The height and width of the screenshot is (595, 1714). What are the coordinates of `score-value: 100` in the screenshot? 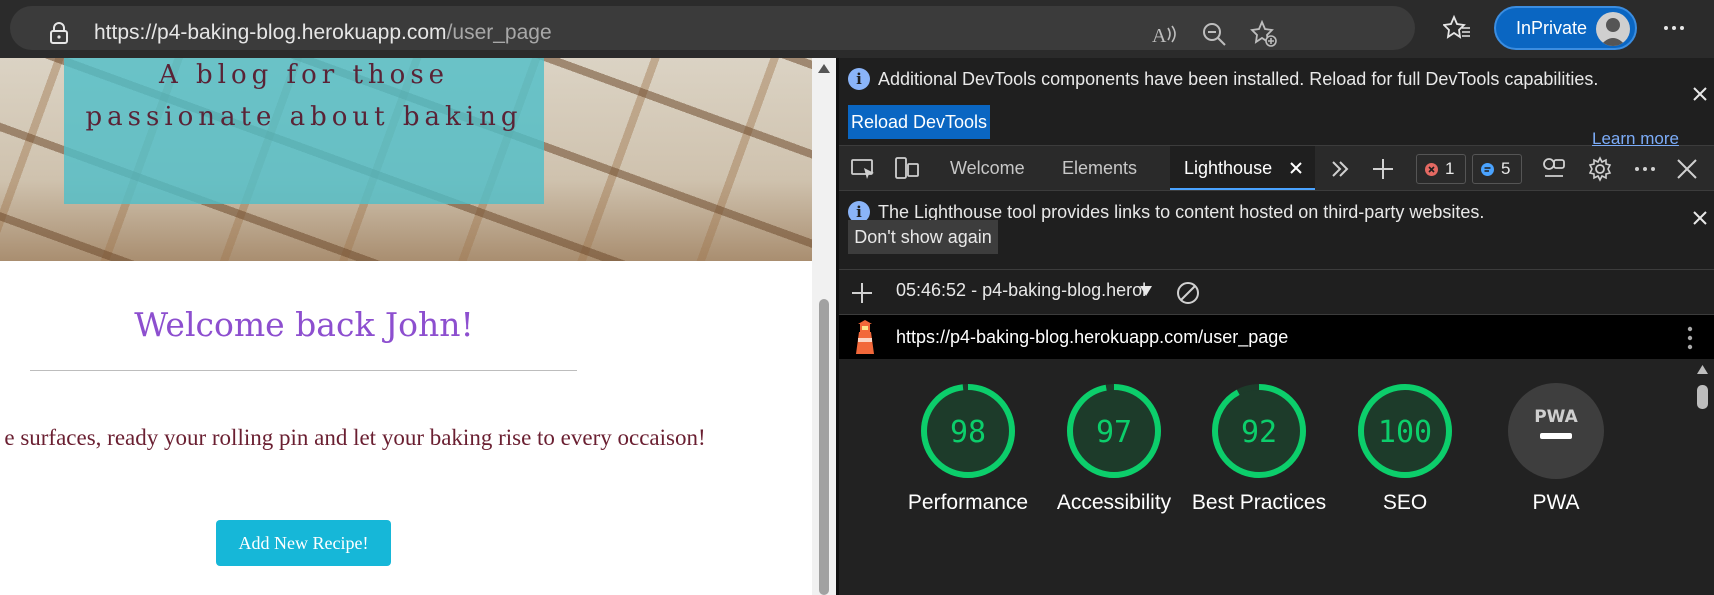 It's located at (1405, 432).